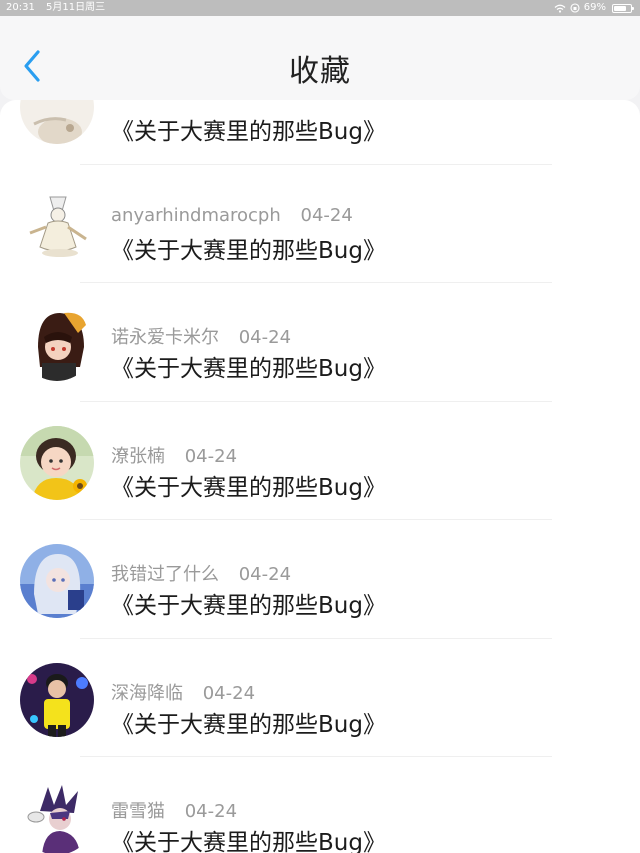 This screenshot has width=640, height=853. What do you see at coordinates (165, 337) in the screenshot?
I see `author-name: 诺永爱卡米尔` at bounding box center [165, 337].